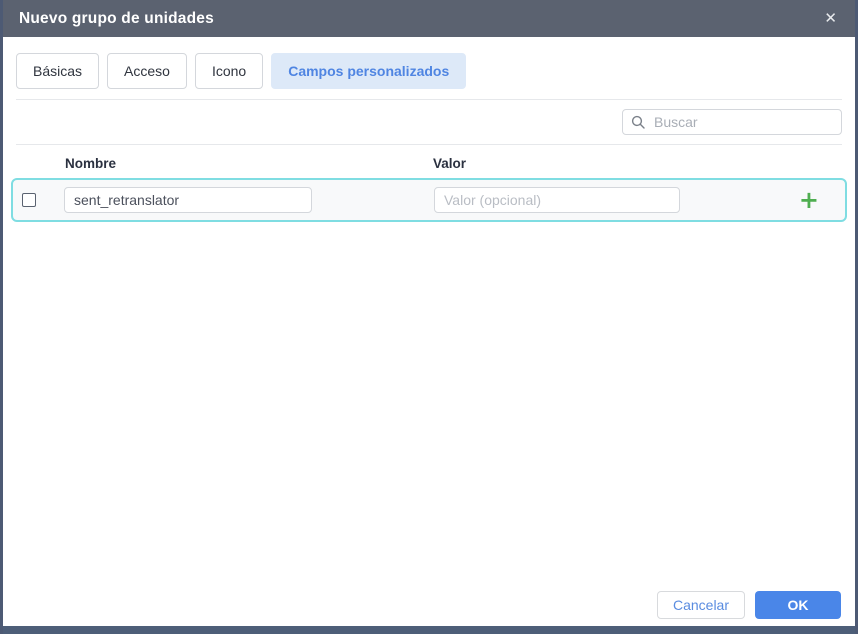  I want to click on search-icon, so click(638, 122).